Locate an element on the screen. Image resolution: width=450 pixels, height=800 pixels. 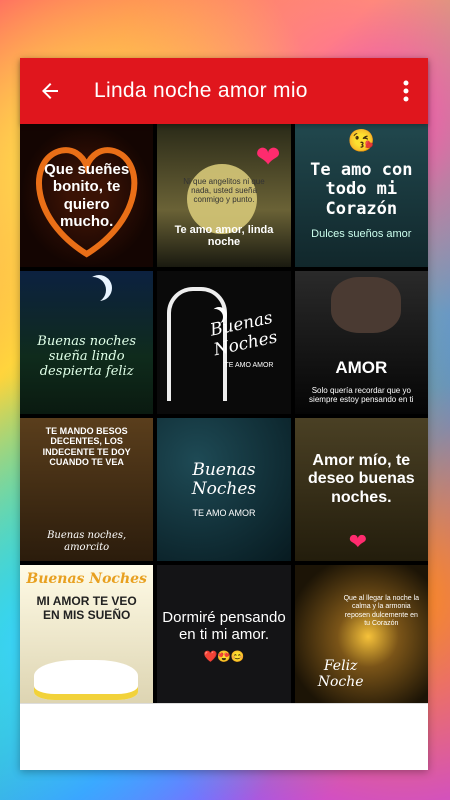
image-tile: Dormiré pensando en ti mi amor. ❤️😍😊 is located at coordinates (224, 636).